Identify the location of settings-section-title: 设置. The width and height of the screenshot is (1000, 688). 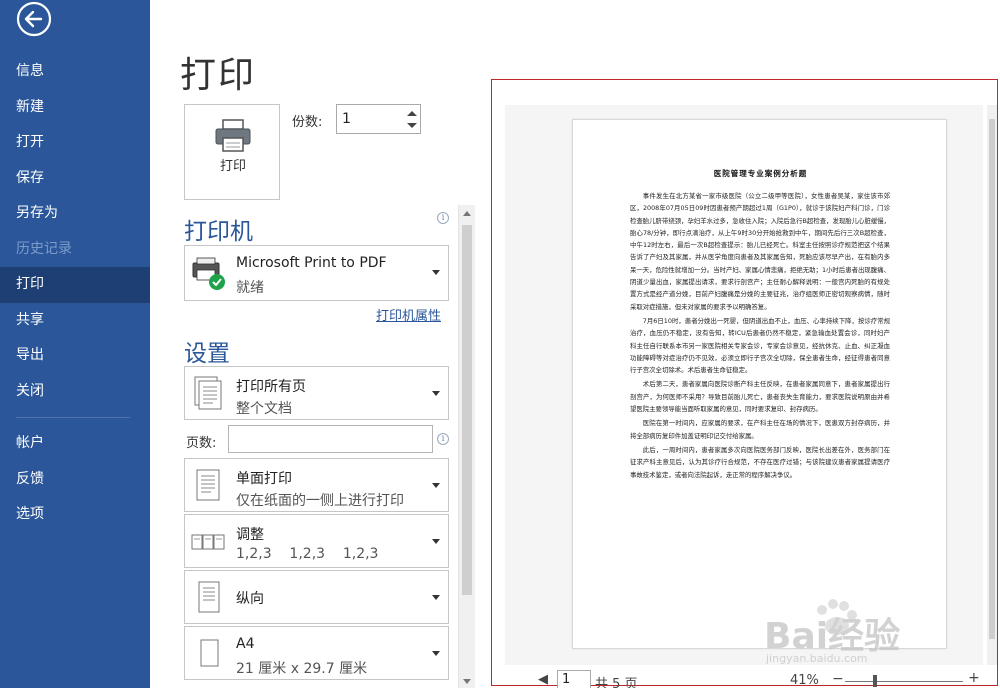
(207, 354).